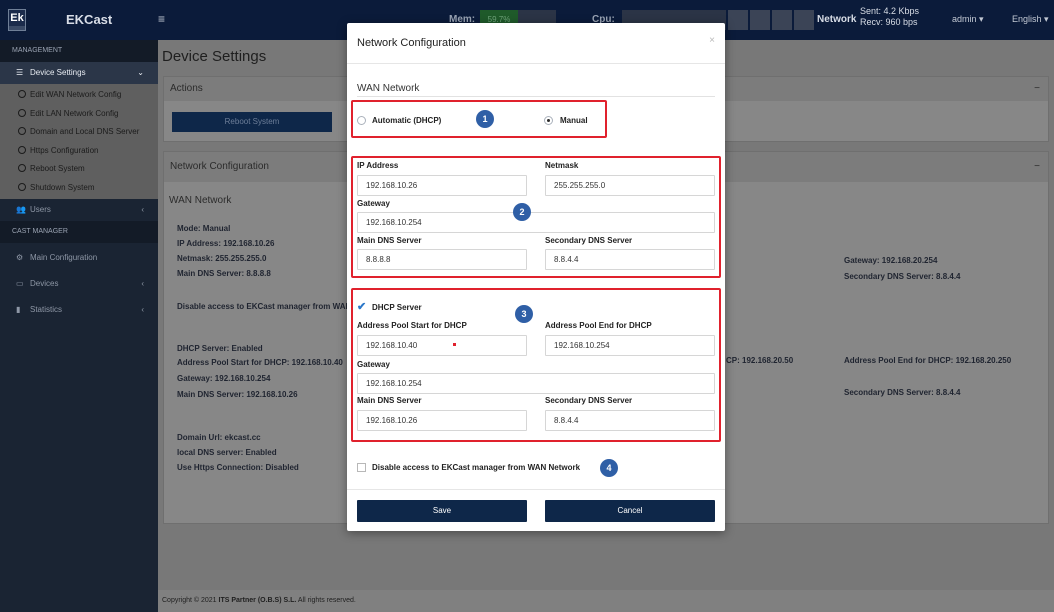 The image size is (1054, 612). I want to click on secondary-dns-label: Secondary DNS Server, so click(589, 240).